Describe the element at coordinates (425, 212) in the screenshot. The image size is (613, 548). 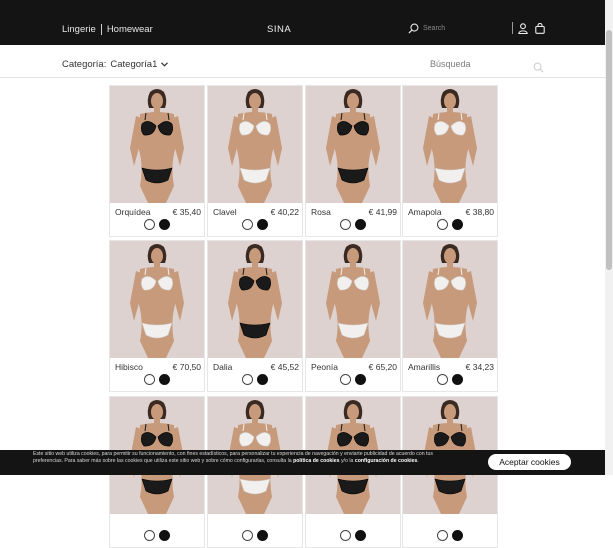
I see `product-name: Amapola` at that location.